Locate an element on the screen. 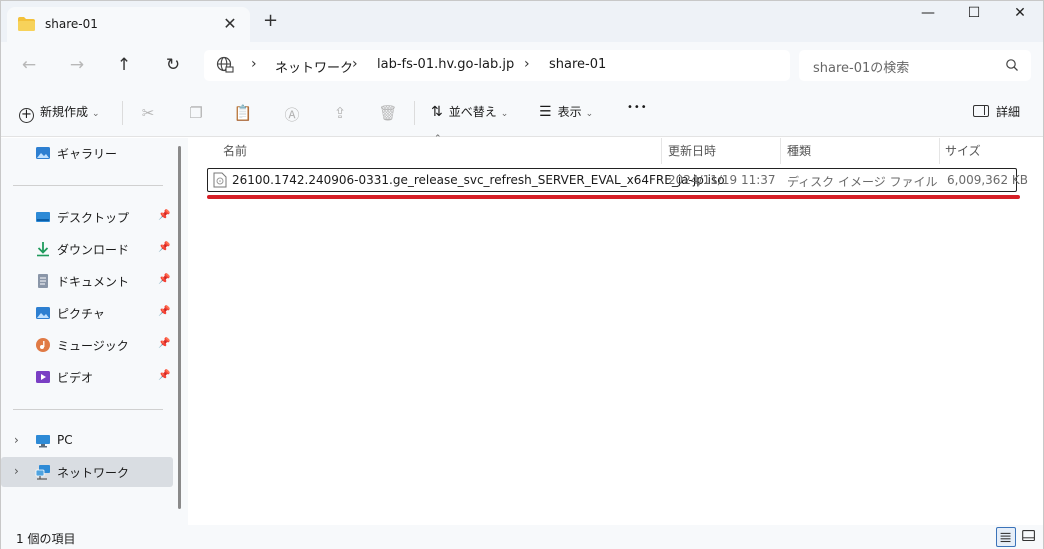 The image size is (1044, 549). new-button: + 新規作成 ⌄ is located at coordinates (59, 114).